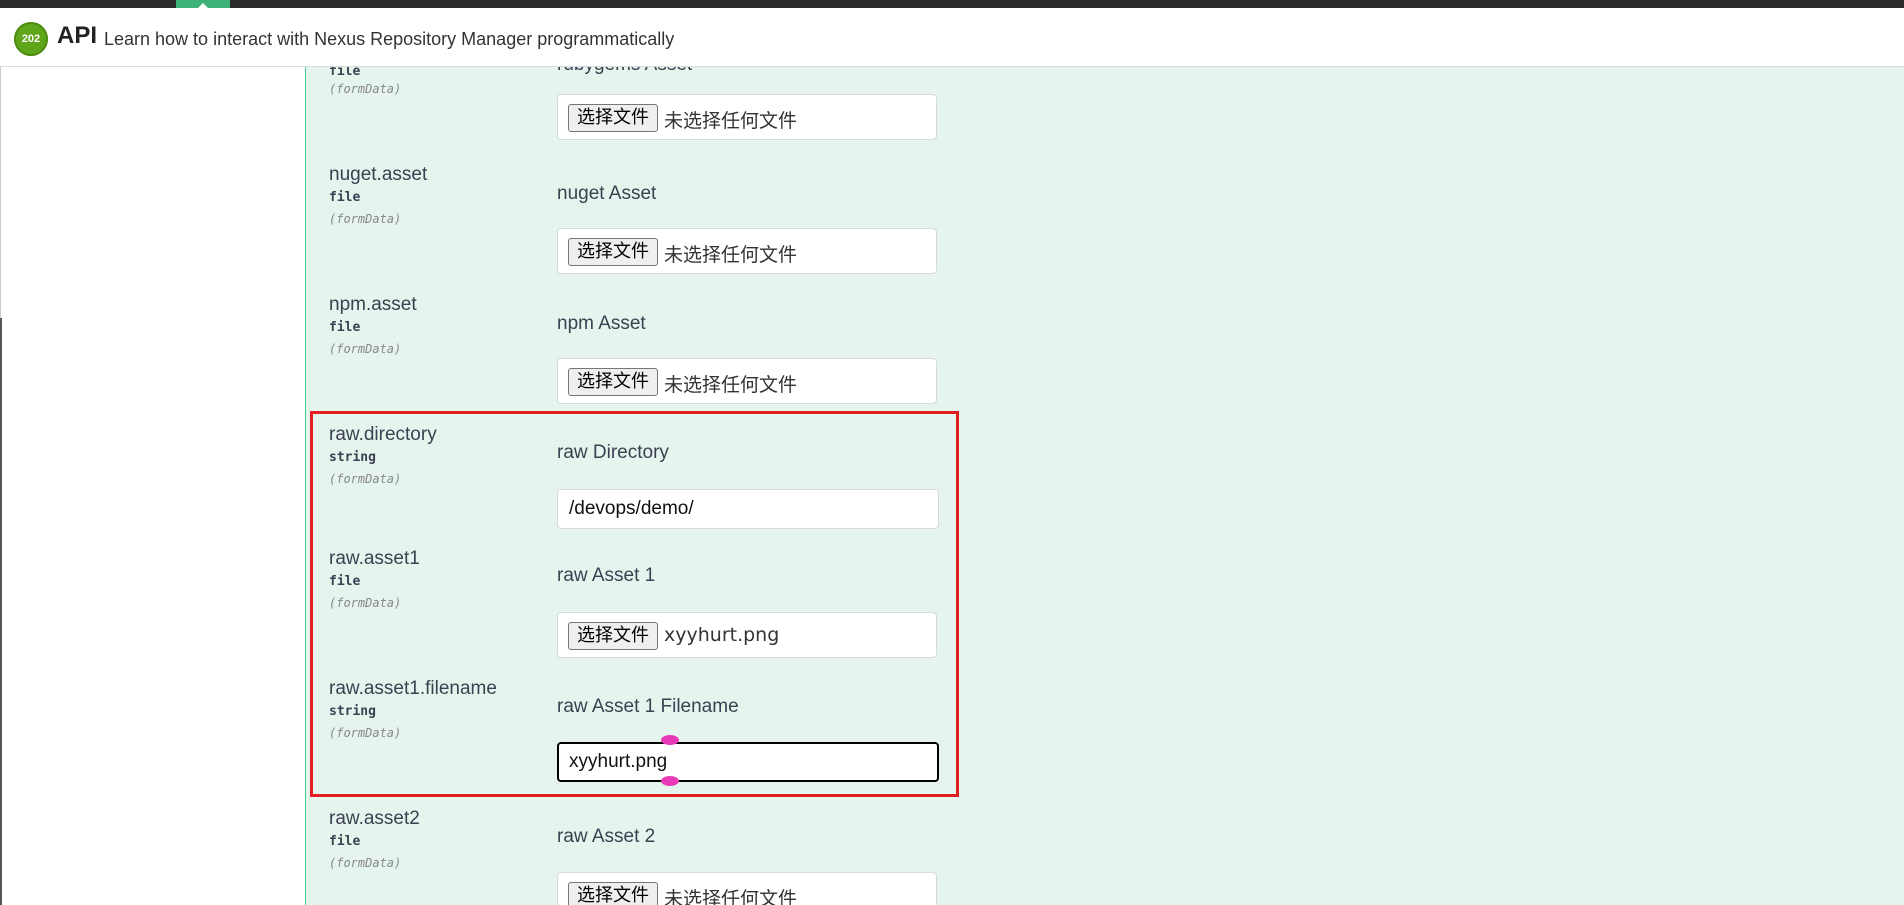 Image resolution: width=1904 pixels, height=905 pixels. I want to click on status-code-badge: 202, so click(31, 39).